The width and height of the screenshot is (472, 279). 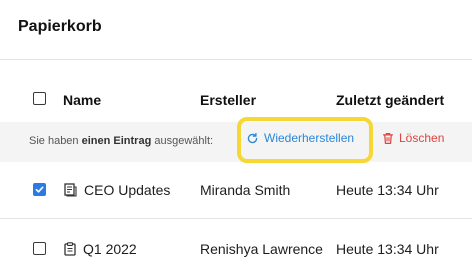 I want to click on column-header-modified: Zuletzt geändert, so click(x=390, y=100).